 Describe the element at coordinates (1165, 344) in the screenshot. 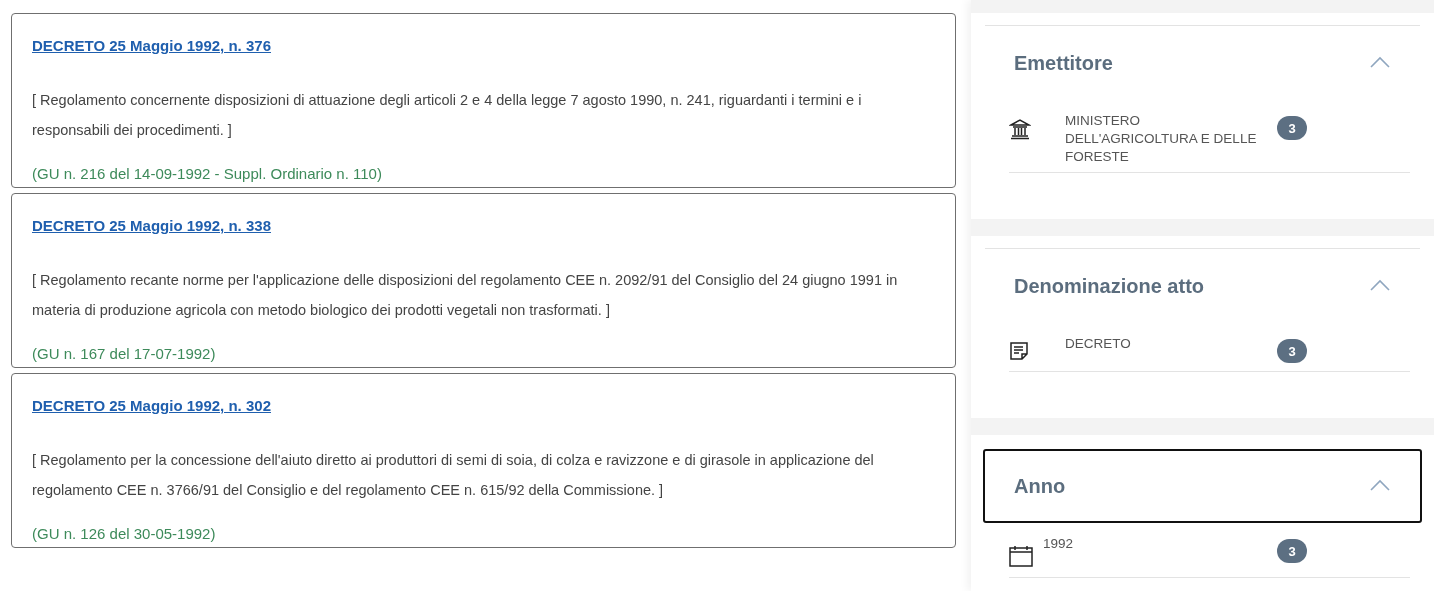

I see `filter-option-label: DECRETO` at that location.